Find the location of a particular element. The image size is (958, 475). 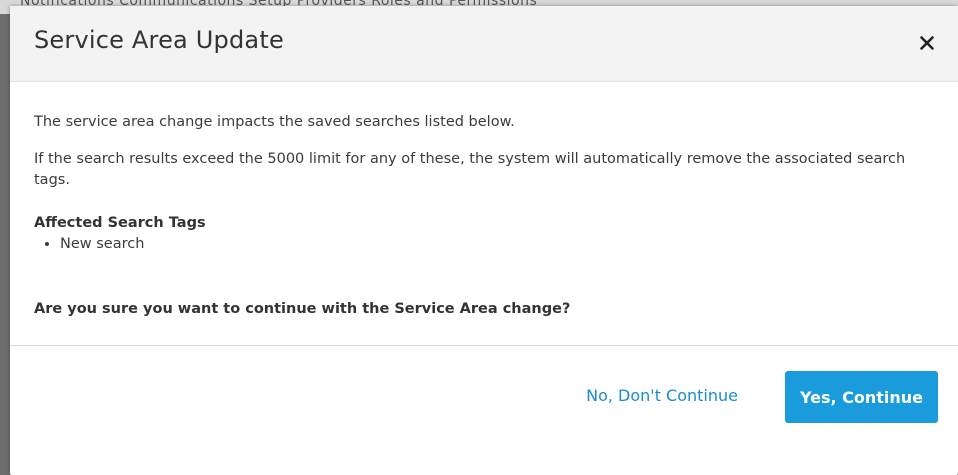

dialog-title: Service Area Update is located at coordinates (159, 40).